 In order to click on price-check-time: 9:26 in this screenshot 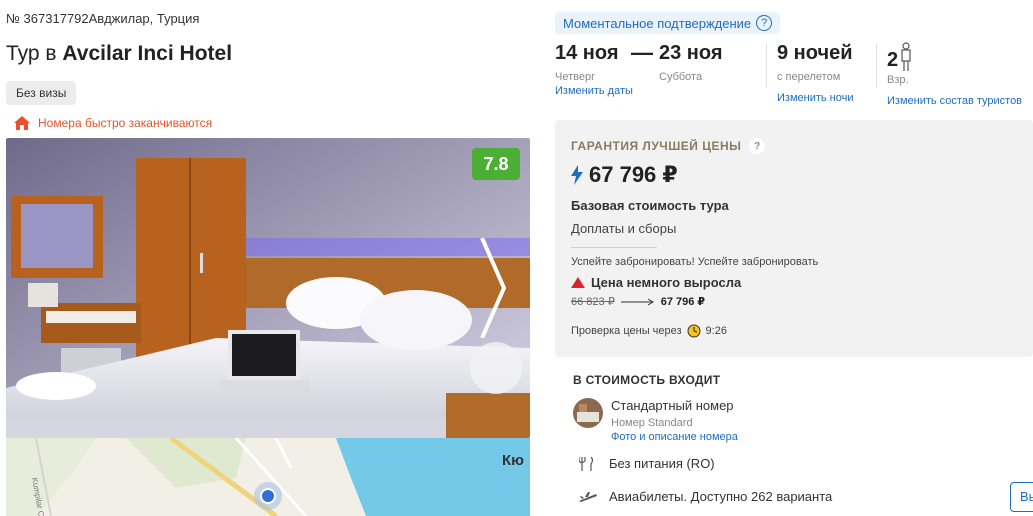, I will do `click(716, 331)`.